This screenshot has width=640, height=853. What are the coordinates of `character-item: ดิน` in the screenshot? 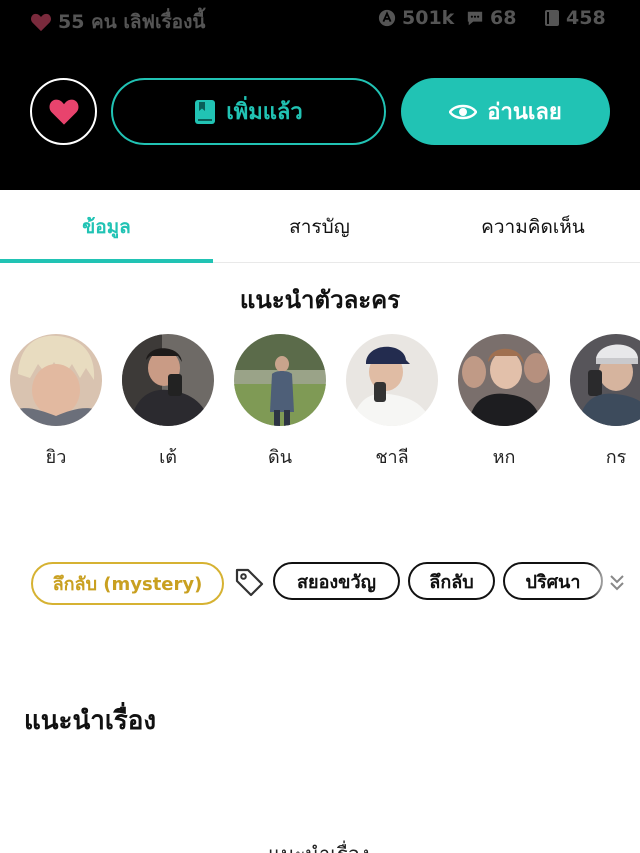 It's located at (280, 402).